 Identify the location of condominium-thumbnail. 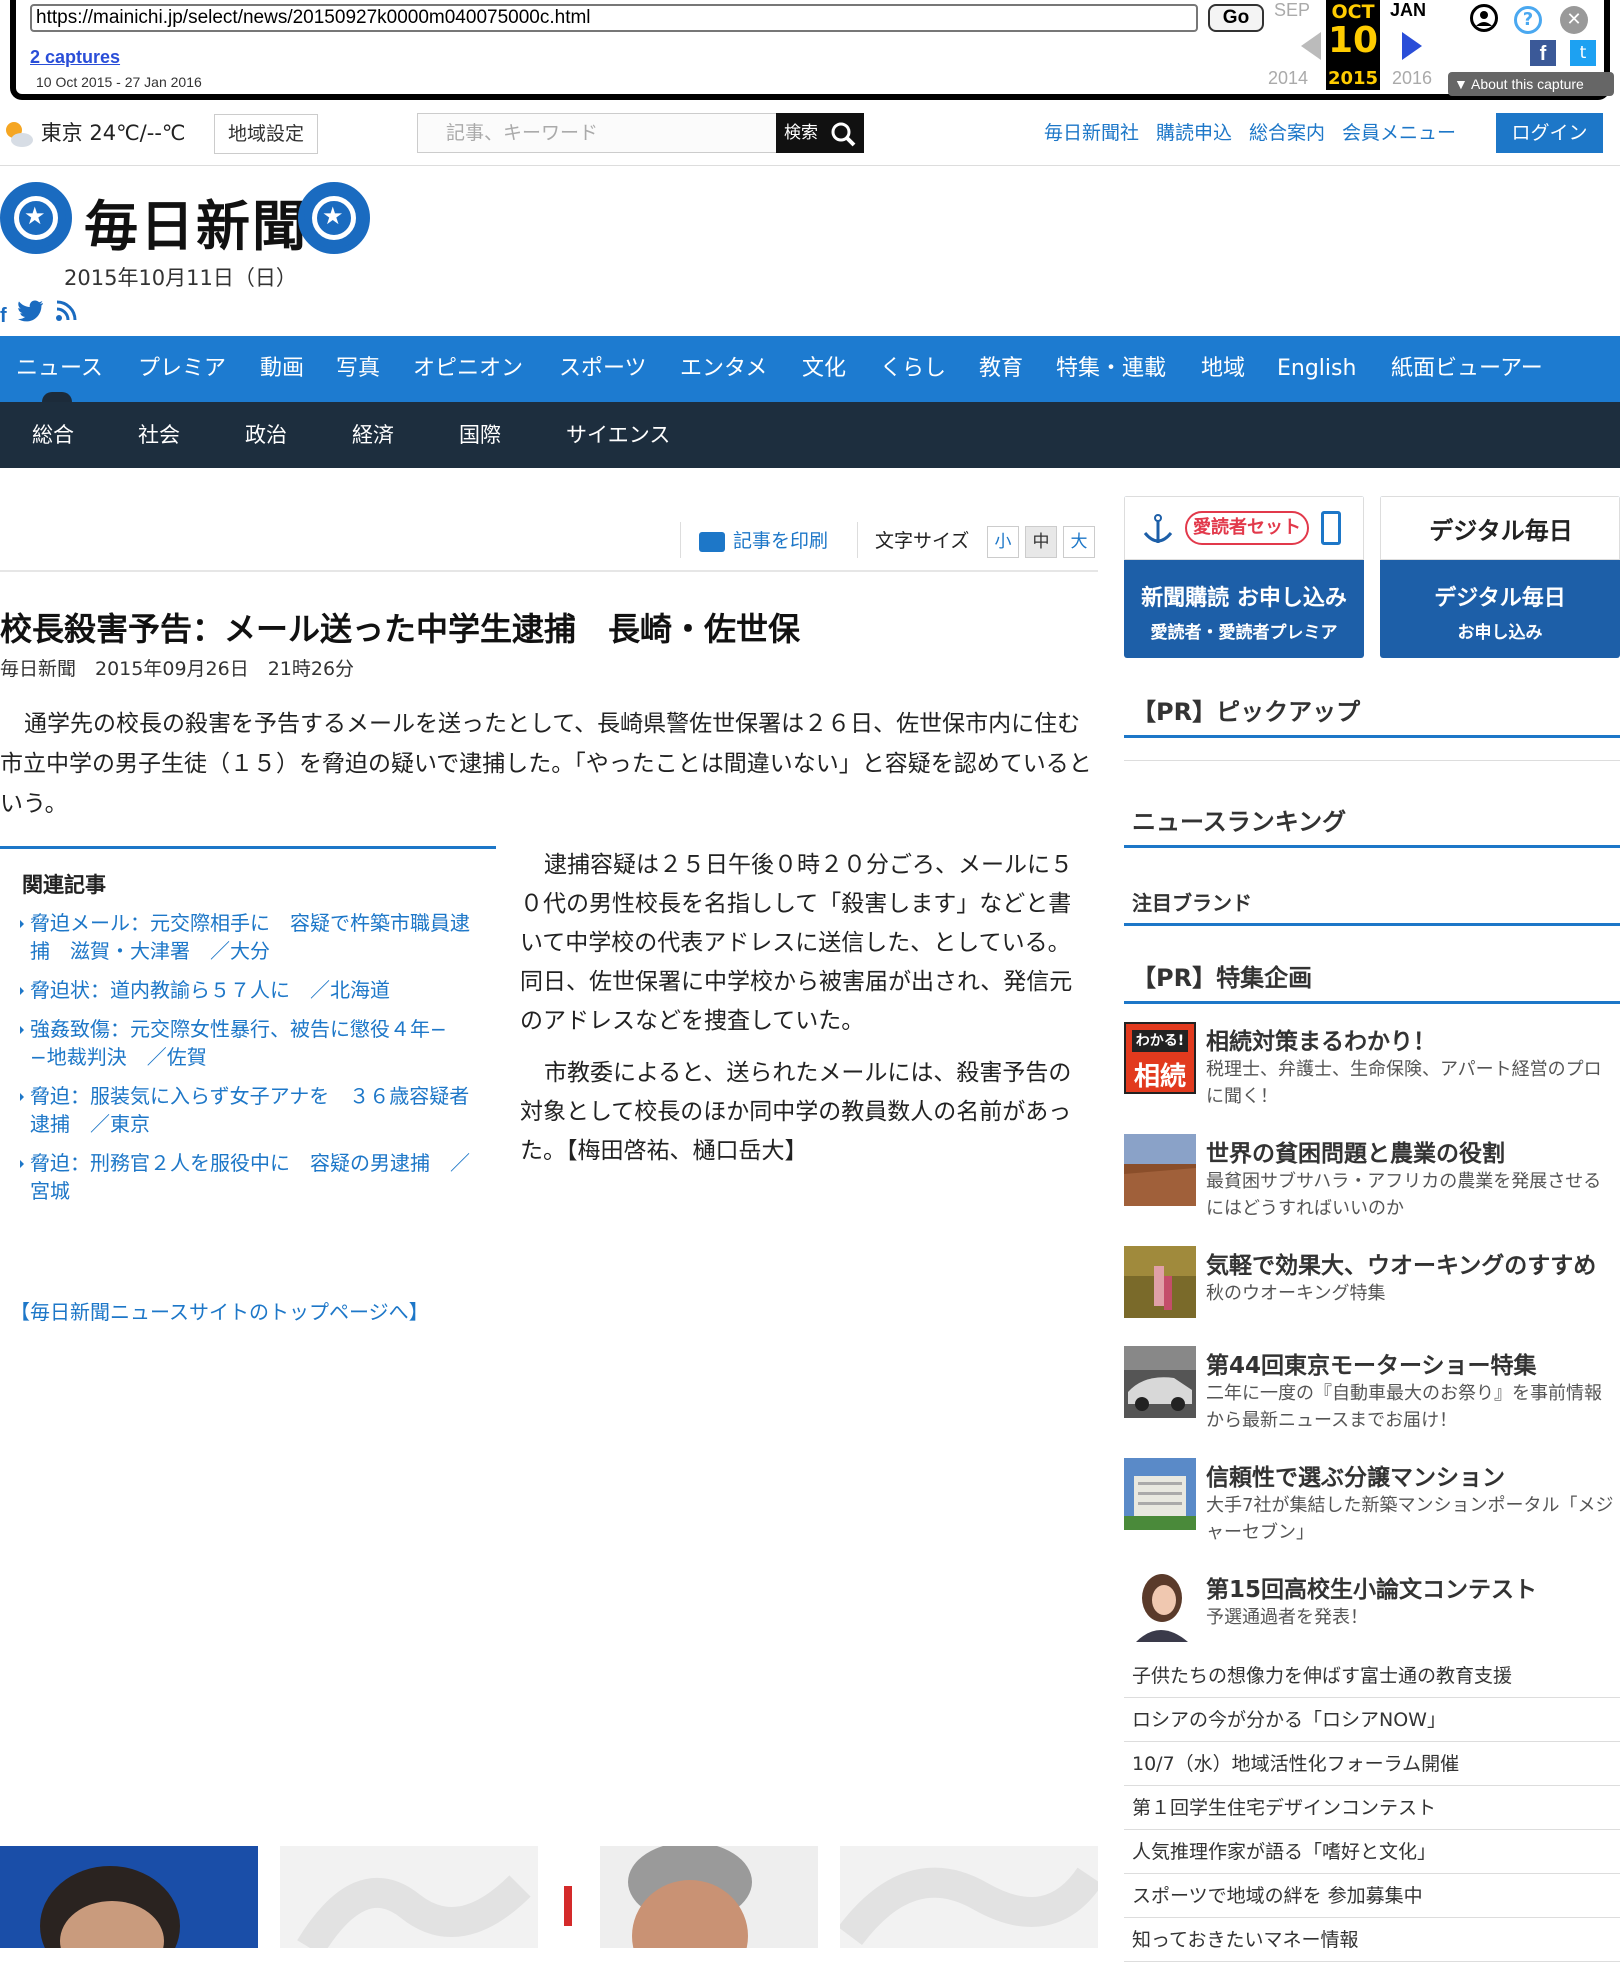
(1160, 1494).